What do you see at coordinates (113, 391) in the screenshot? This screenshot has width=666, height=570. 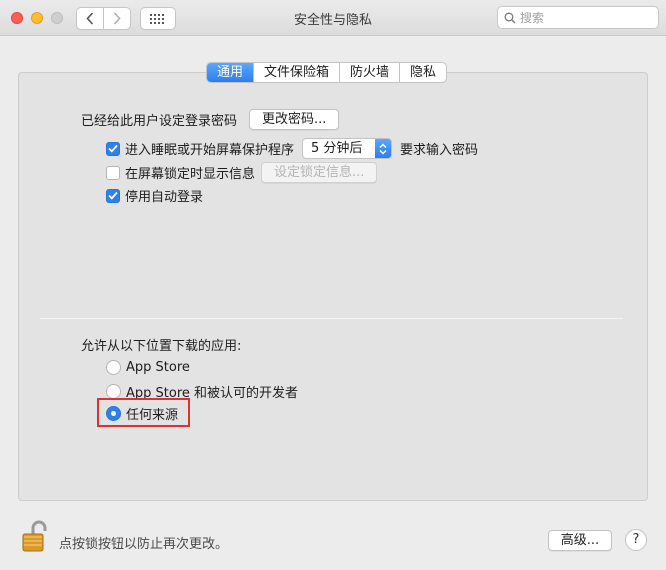 I see `radio-app-store-identified` at bounding box center [113, 391].